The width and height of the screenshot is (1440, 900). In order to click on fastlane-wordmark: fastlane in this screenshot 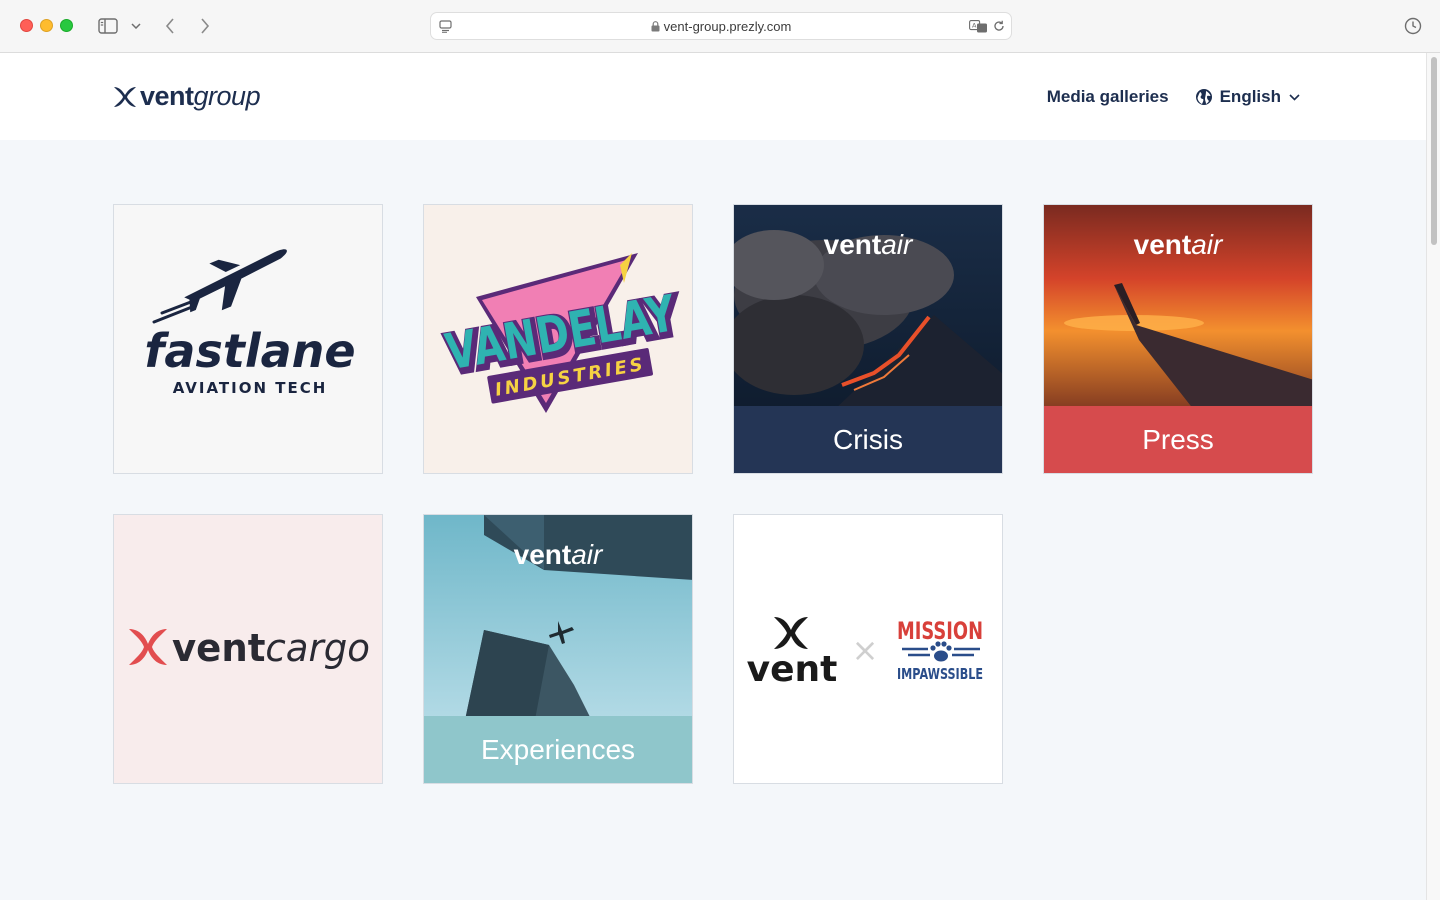, I will do `click(249, 351)`.